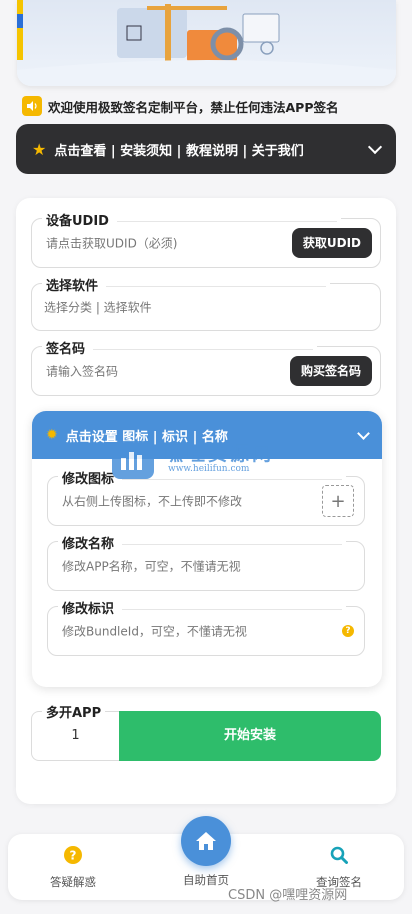  Describe the element at coordinates (179, 151) in the screenshot. I see `info-menu-label: 点击查看 | 安装须知 | 教程说明 | 关于我们` at that location.